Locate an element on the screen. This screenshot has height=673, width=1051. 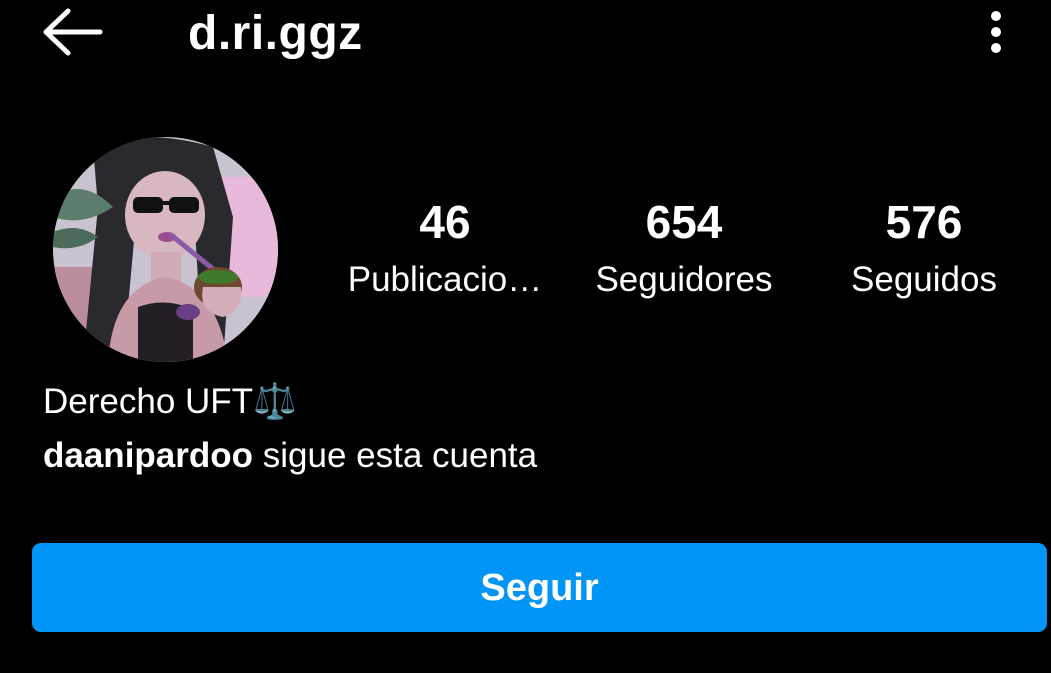
stat-following: 576 Seguidos is located at coordinates (924, 248).